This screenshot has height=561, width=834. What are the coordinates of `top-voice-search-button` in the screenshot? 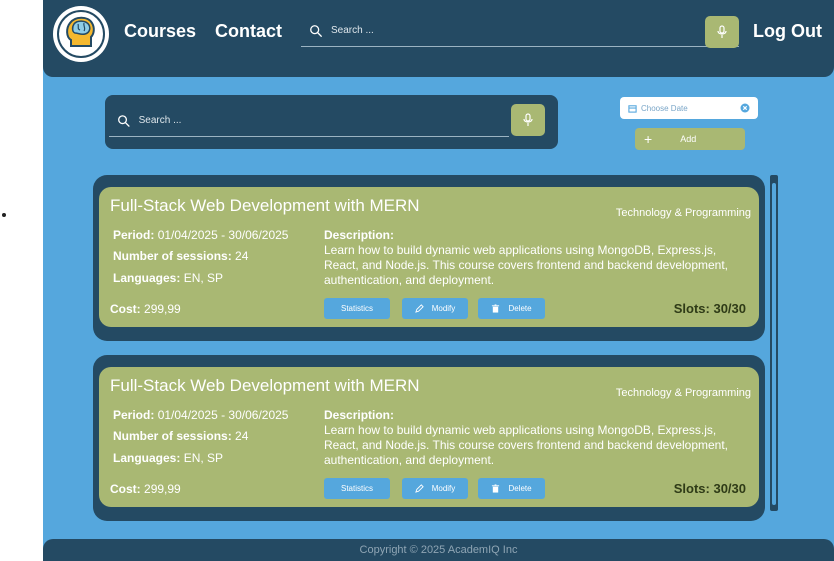 It's located at (722, 32).